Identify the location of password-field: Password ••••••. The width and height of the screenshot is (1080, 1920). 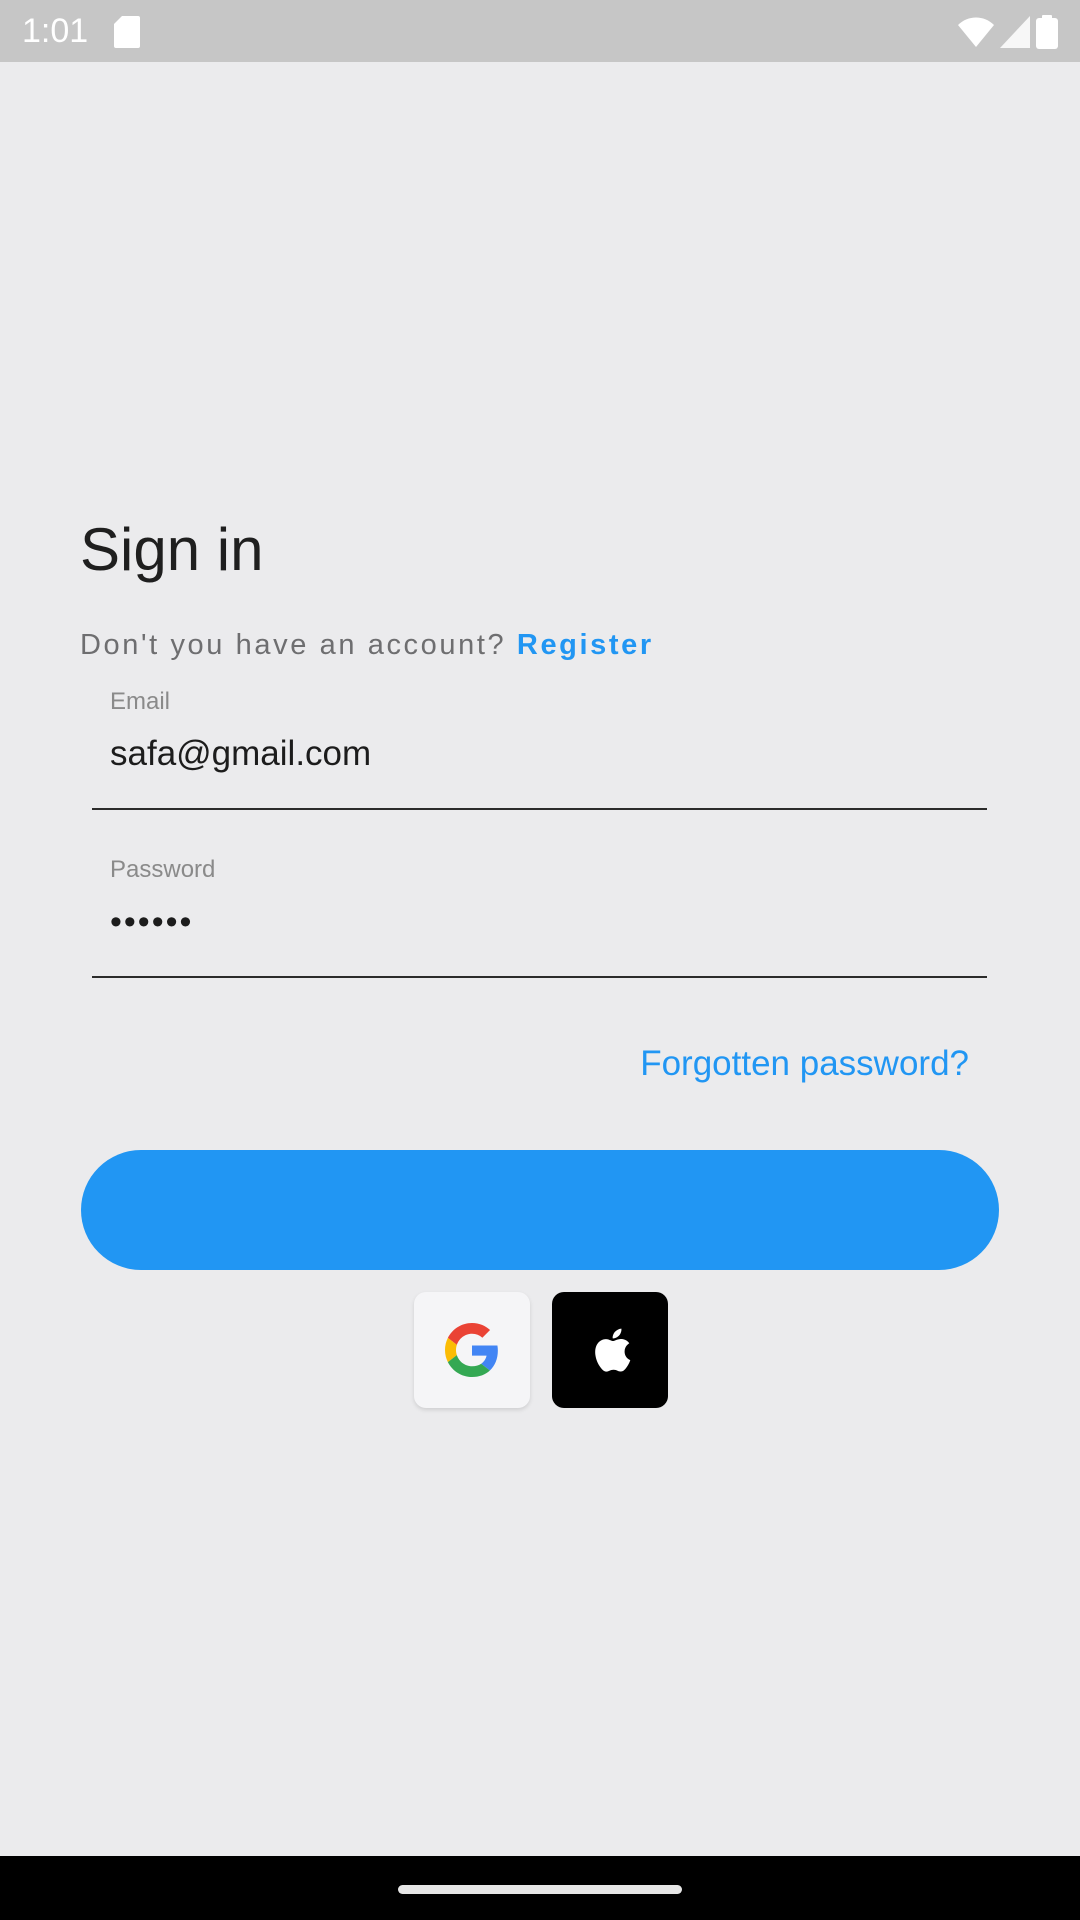
(539, 916).